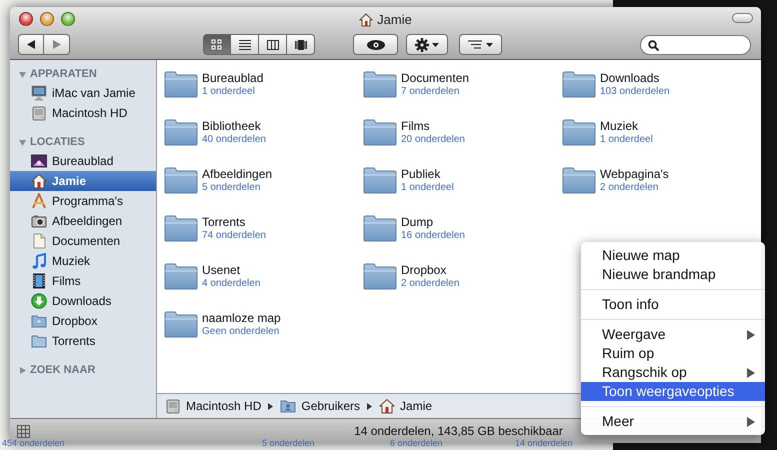 This screenshot has height=450, width=777. I want to click on folder-item: Torrents 74 onderdelen, so click(263, 228).